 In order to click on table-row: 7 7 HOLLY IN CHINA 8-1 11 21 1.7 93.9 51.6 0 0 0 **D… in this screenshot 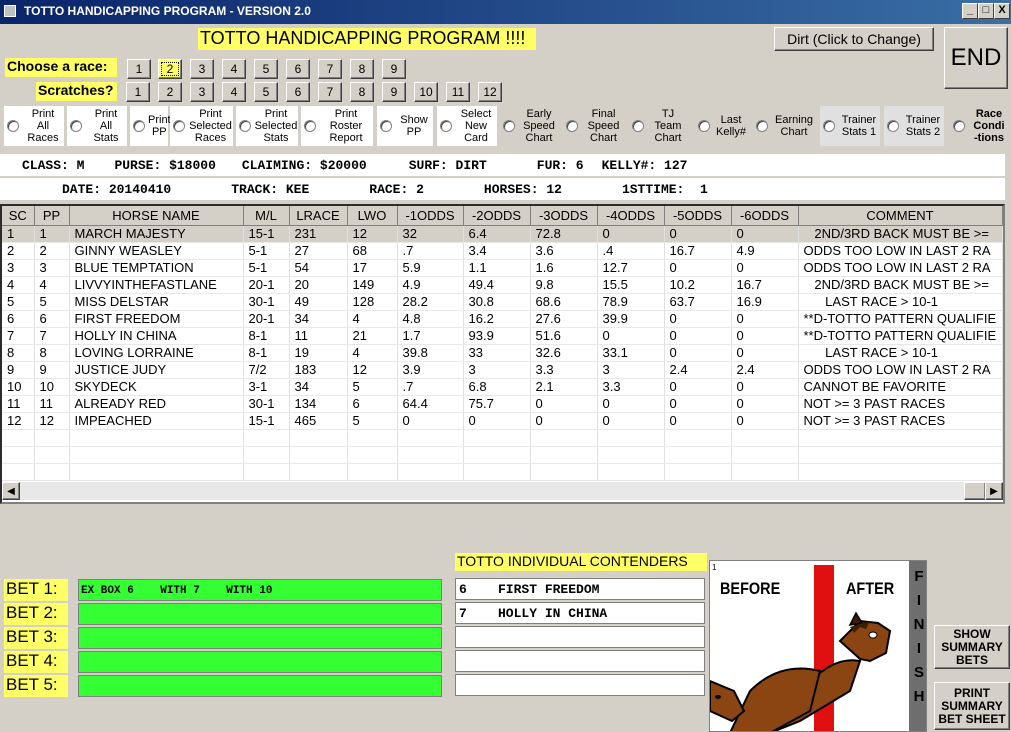, I will do `click(502, 336)`.